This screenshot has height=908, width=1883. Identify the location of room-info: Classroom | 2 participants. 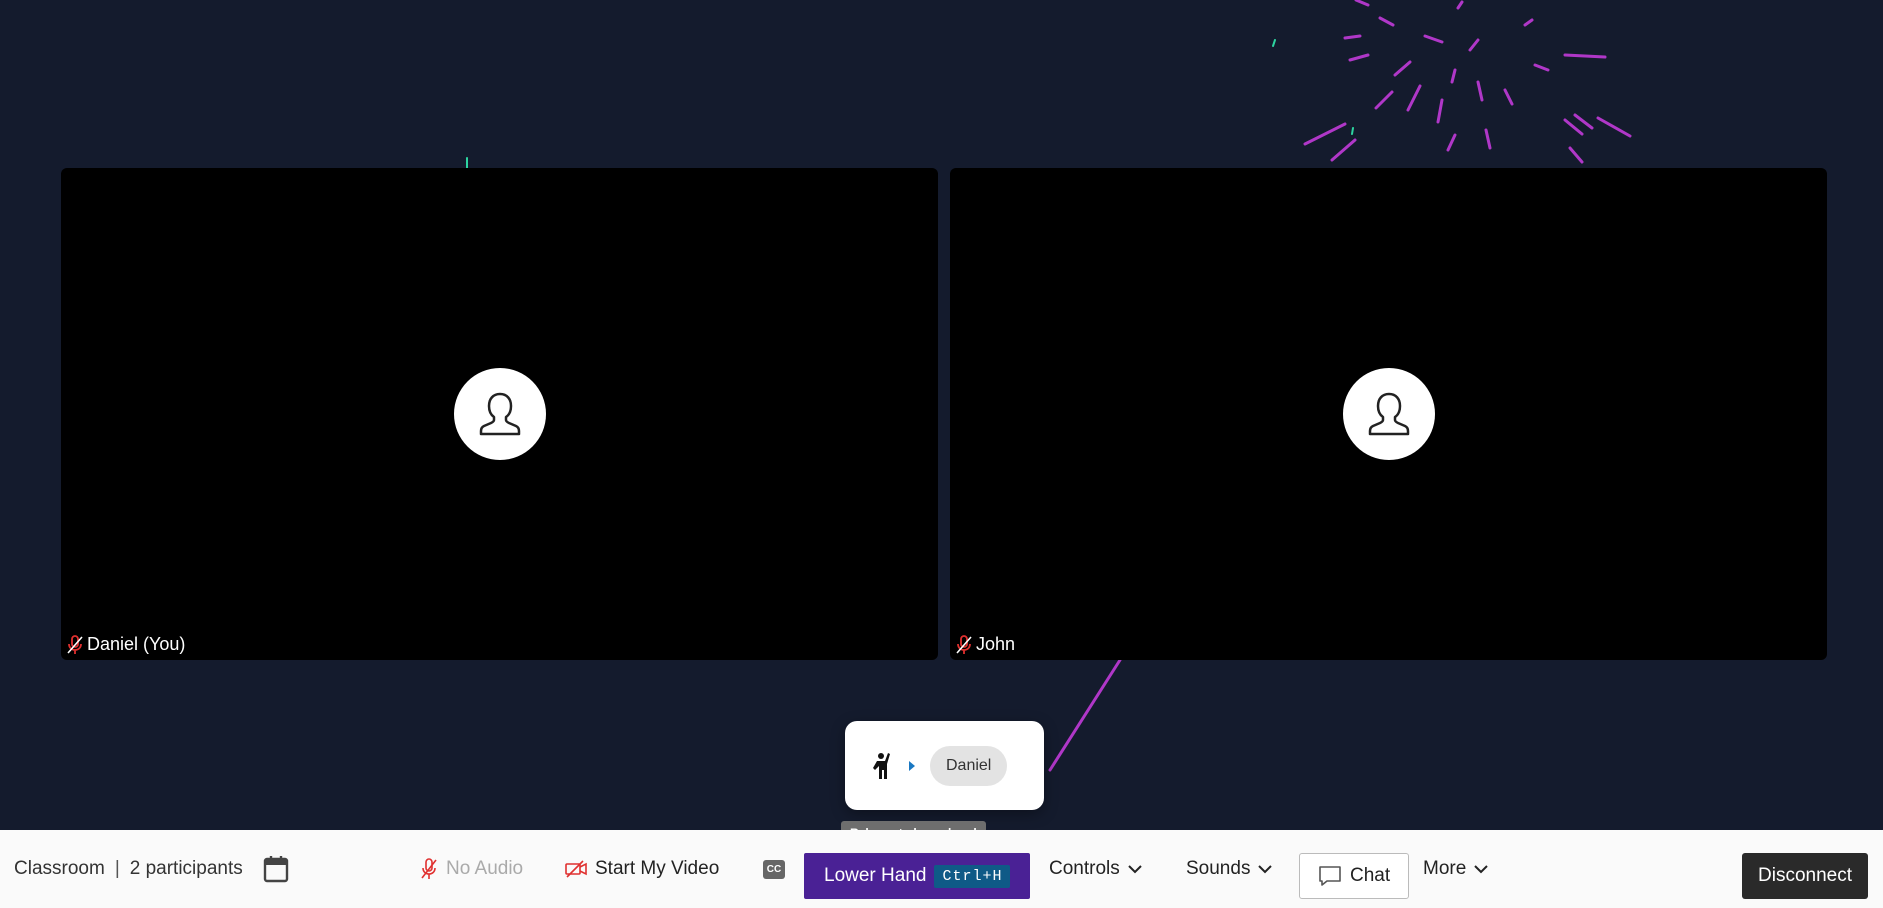
(151, 869).